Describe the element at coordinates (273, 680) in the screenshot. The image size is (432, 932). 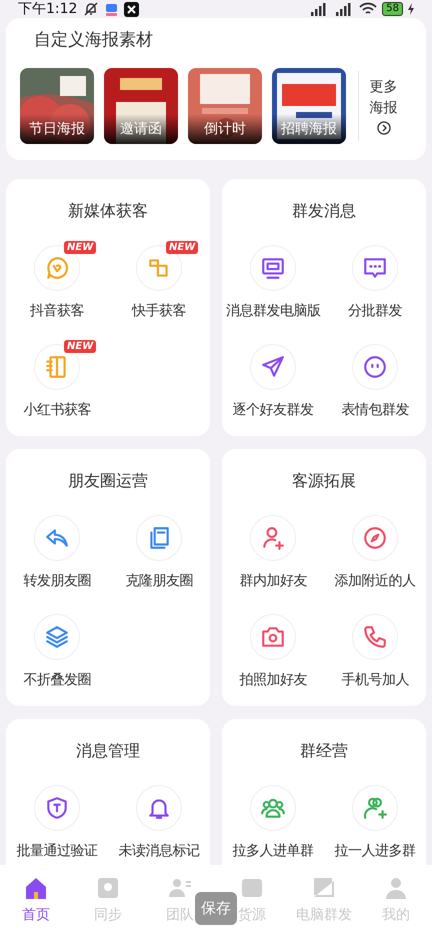
I see `feature-label: 拍照加好友` at that location.